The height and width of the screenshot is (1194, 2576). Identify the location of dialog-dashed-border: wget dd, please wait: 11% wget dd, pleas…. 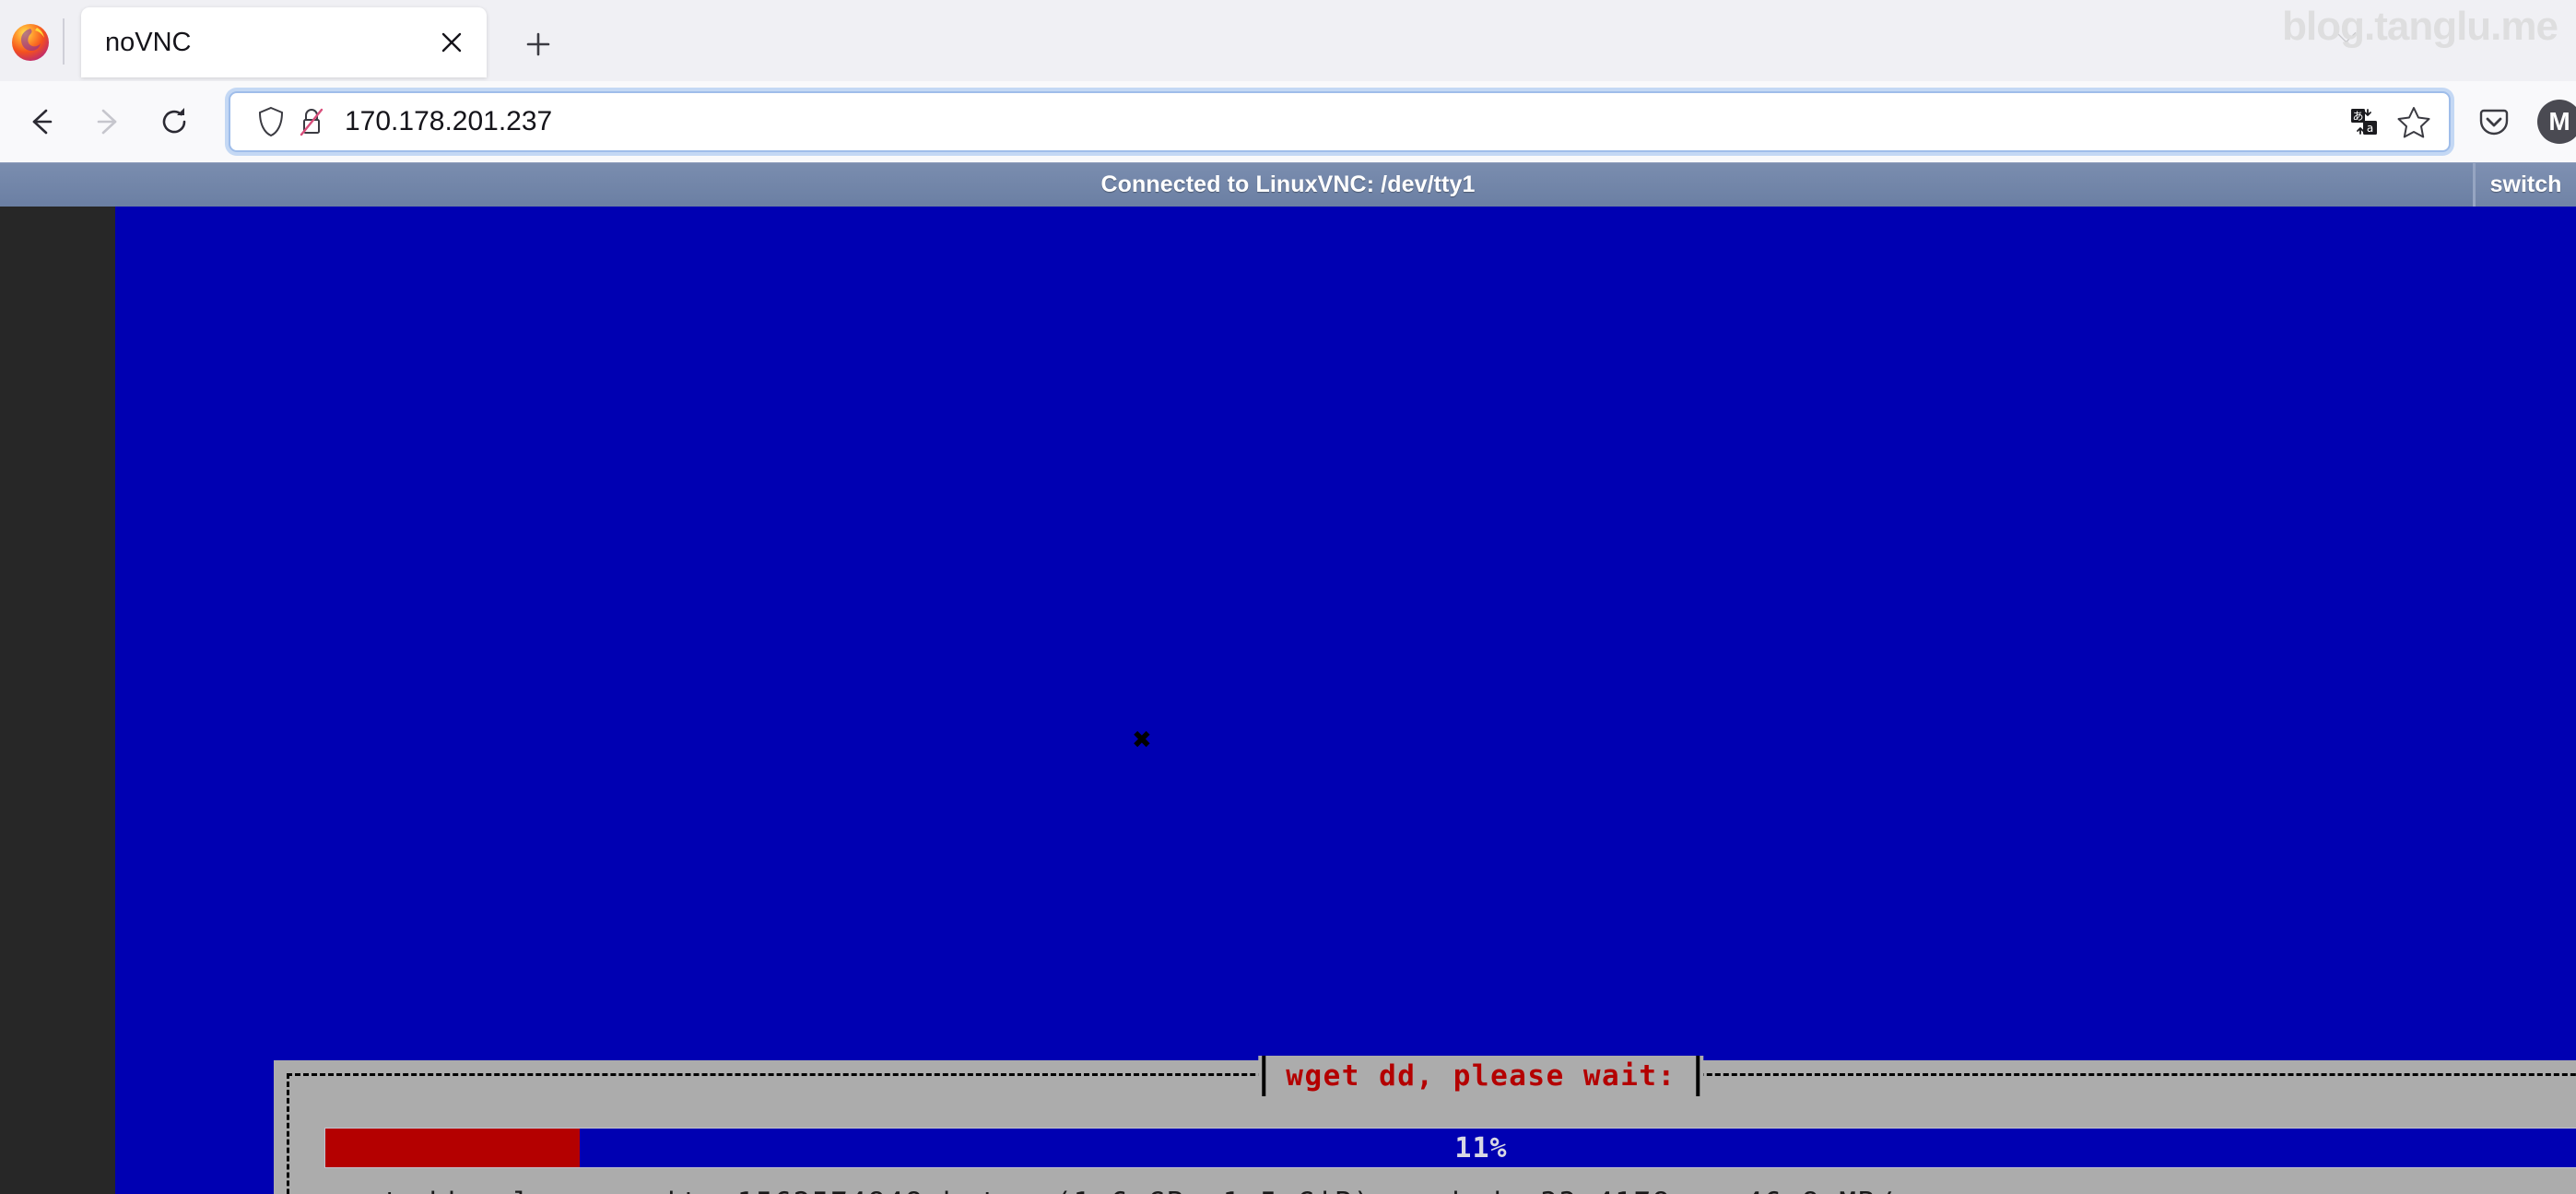
(1431, 1125).